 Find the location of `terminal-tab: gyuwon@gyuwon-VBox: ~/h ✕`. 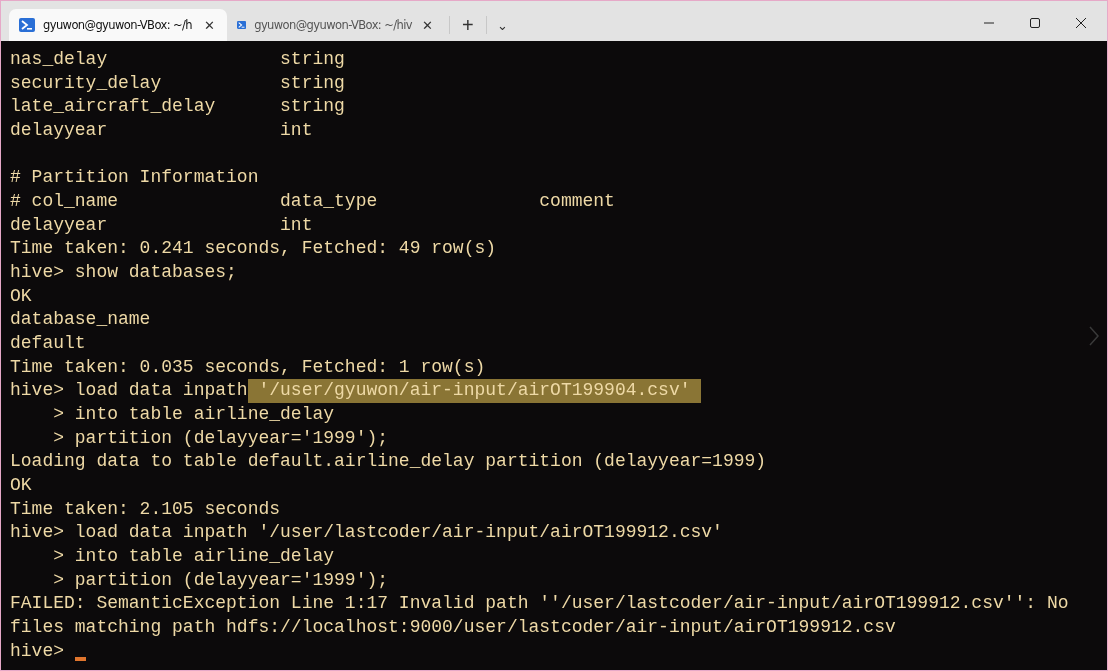

terminal-tab: gyuwon@gyuwon-VBox: ~/h ✕ is located at coordinates (118, 25).